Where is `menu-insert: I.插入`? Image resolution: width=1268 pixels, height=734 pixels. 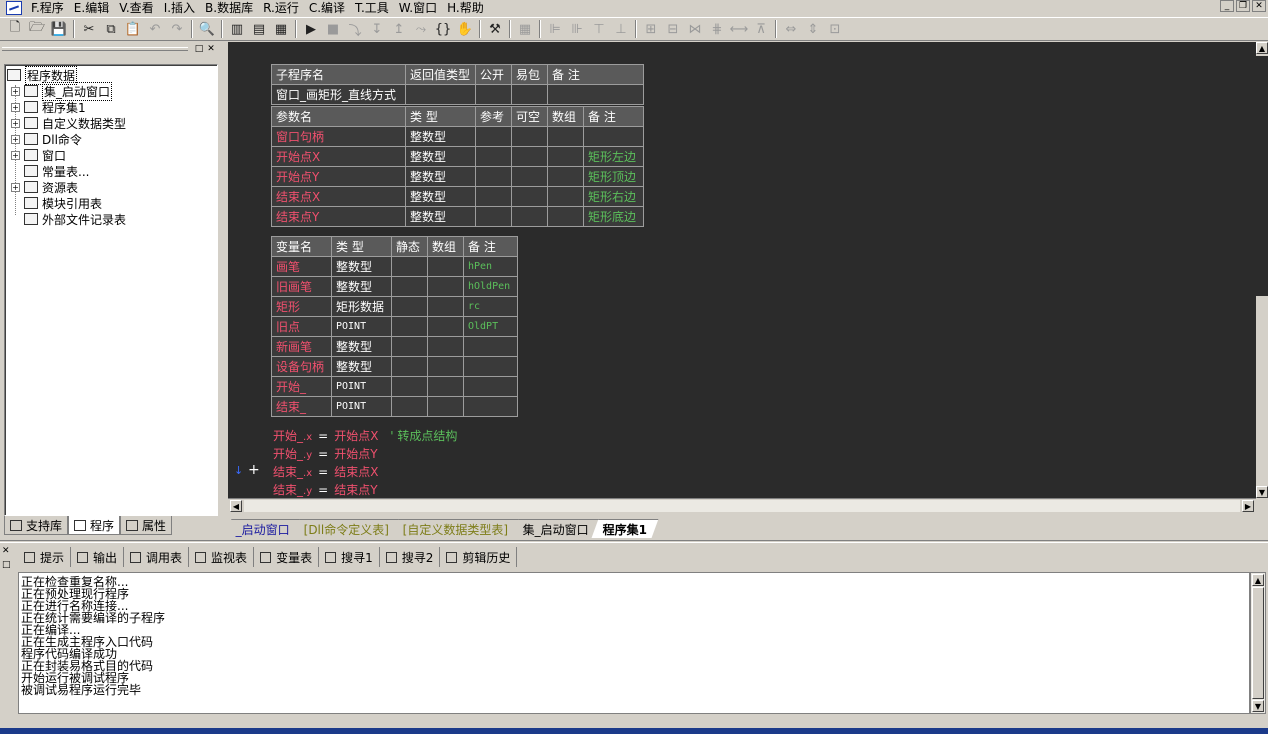 menu-insert: I.插入 is located at coordinates (179, 8).